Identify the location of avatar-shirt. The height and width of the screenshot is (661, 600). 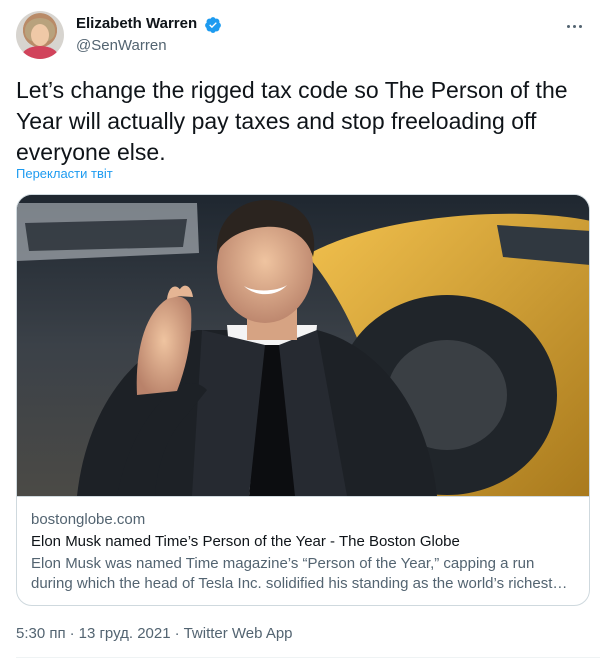
(40, 52).